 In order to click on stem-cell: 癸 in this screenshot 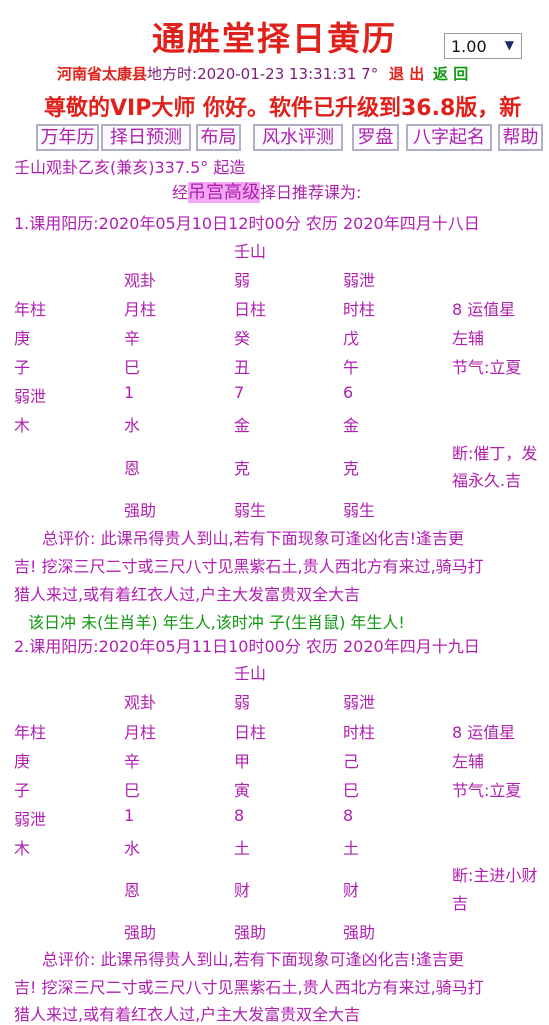, I will do `click(242, 338)`.